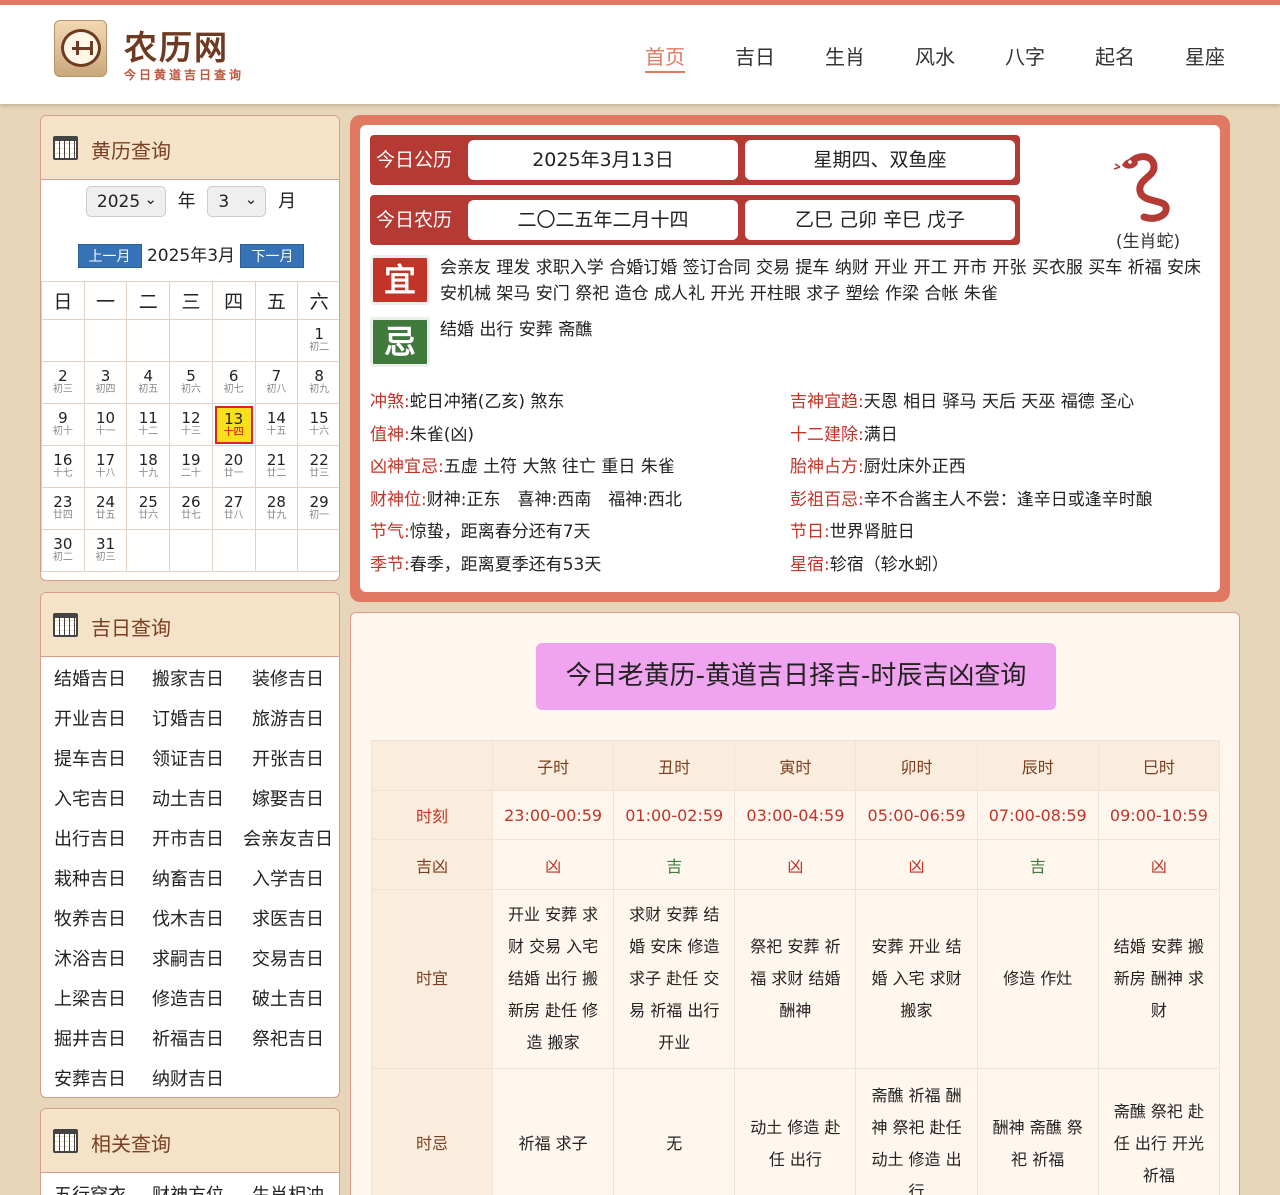  Describe the element at coordinates (184, 75) in the screenshot. I see `site-subtitle: 今日黄道吉日查询` at that location.